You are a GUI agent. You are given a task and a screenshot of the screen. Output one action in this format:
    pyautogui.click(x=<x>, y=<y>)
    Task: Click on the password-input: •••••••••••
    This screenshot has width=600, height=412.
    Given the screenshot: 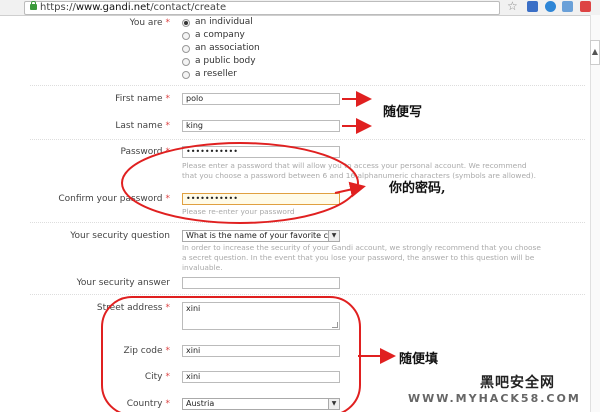 What is the action you would take?
    pyautogui.click(x=261, y=152)
    